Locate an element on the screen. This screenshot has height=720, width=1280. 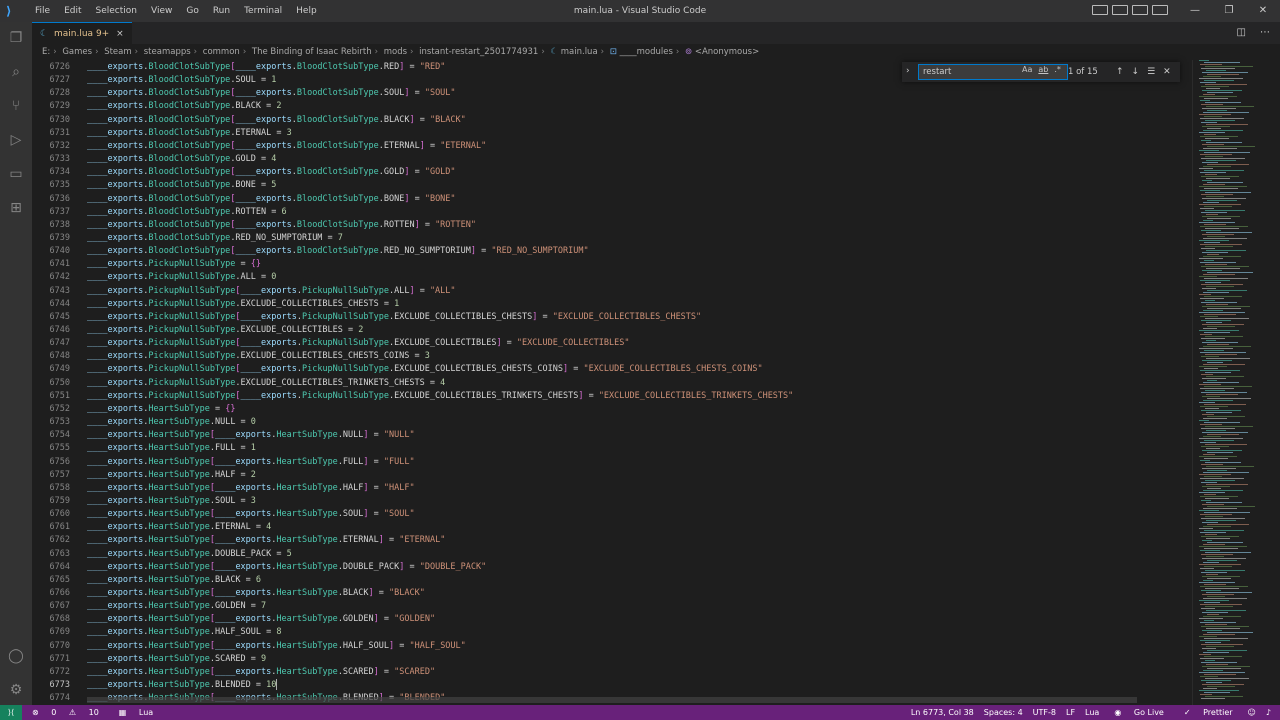
toggle-primary-sidebar-icon is located at coordinates (1100, 10).